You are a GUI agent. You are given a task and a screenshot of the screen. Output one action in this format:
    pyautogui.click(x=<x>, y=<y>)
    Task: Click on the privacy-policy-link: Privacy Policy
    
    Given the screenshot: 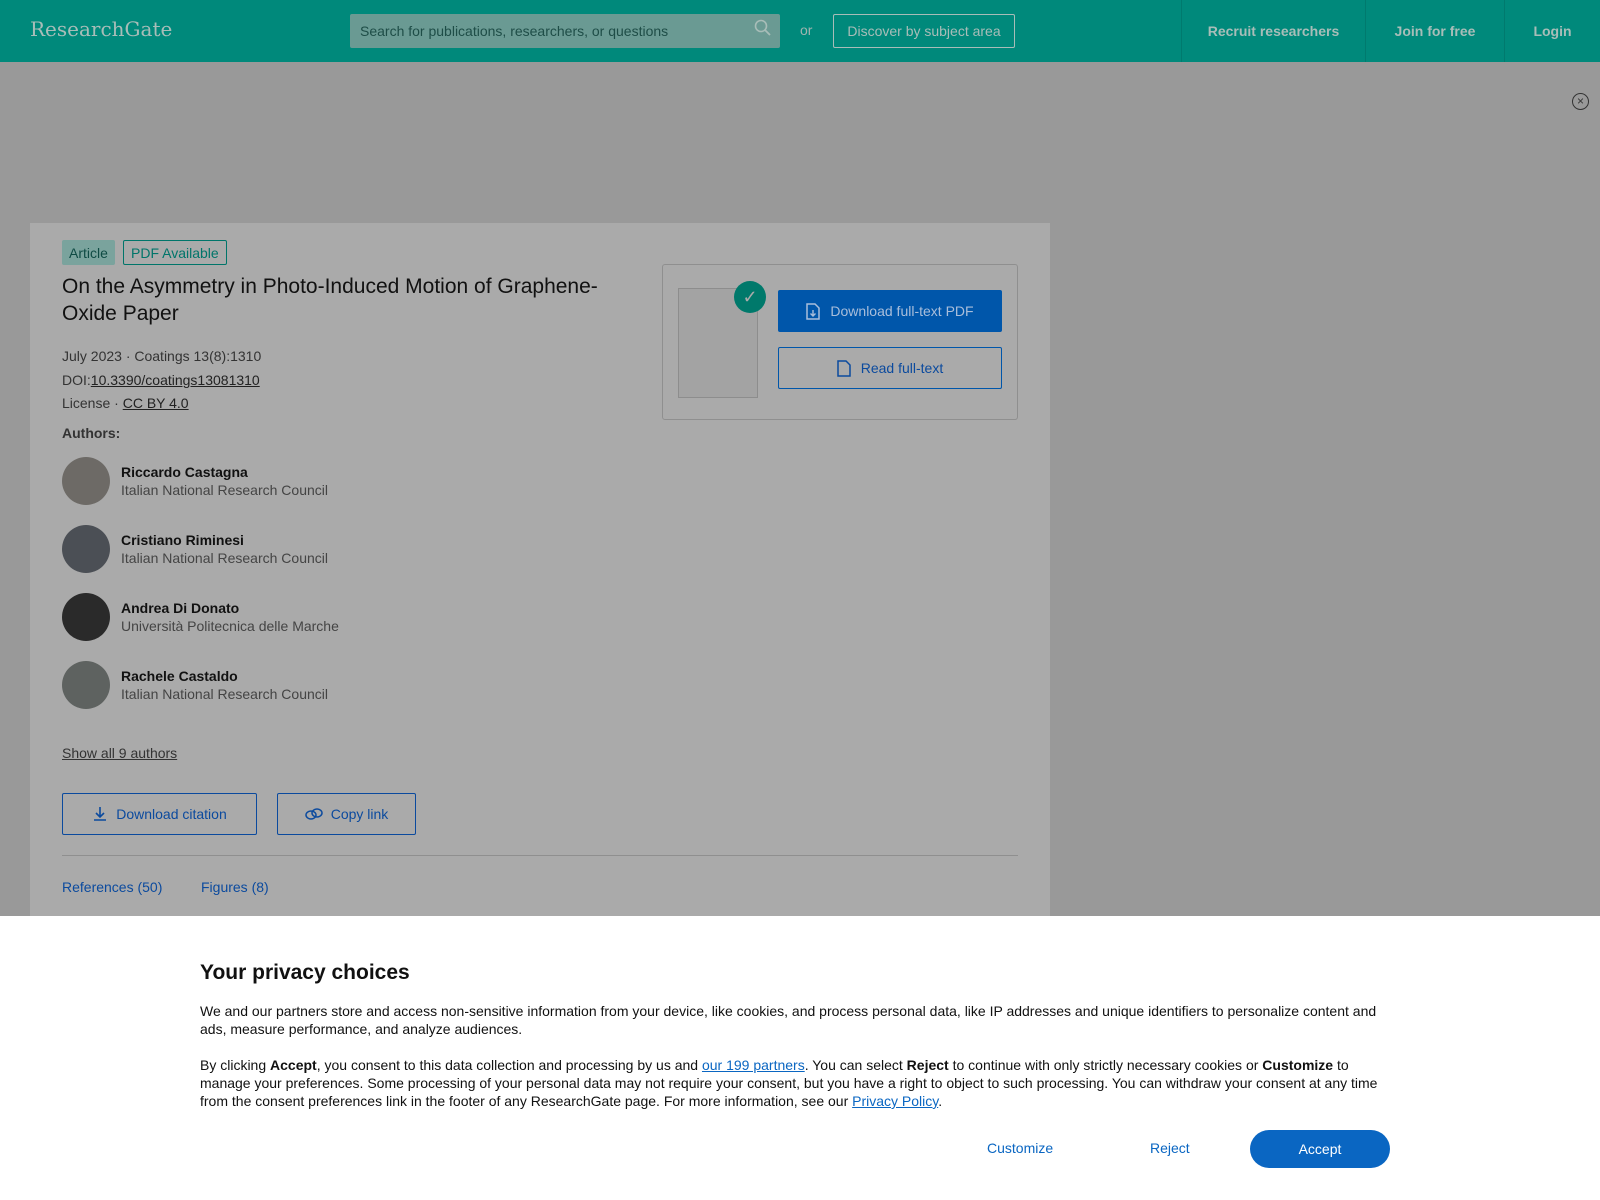 What is the action you would take?
    pyautogui.click(x=895, y=1101)
    